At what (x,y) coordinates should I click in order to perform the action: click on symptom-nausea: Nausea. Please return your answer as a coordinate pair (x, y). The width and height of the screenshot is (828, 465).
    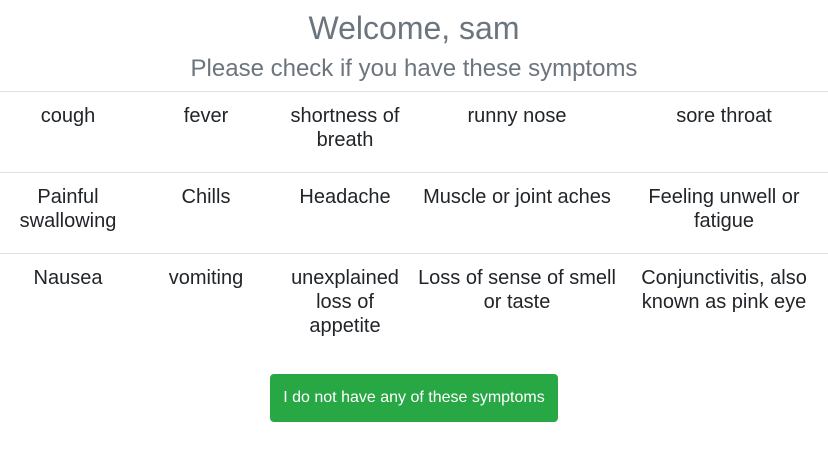
    Looking at the image, I should click on (68, 300).